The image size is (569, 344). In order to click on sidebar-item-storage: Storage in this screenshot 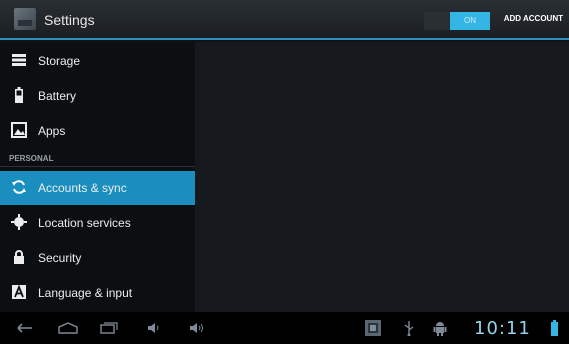, I will do `click(97, 61)`.